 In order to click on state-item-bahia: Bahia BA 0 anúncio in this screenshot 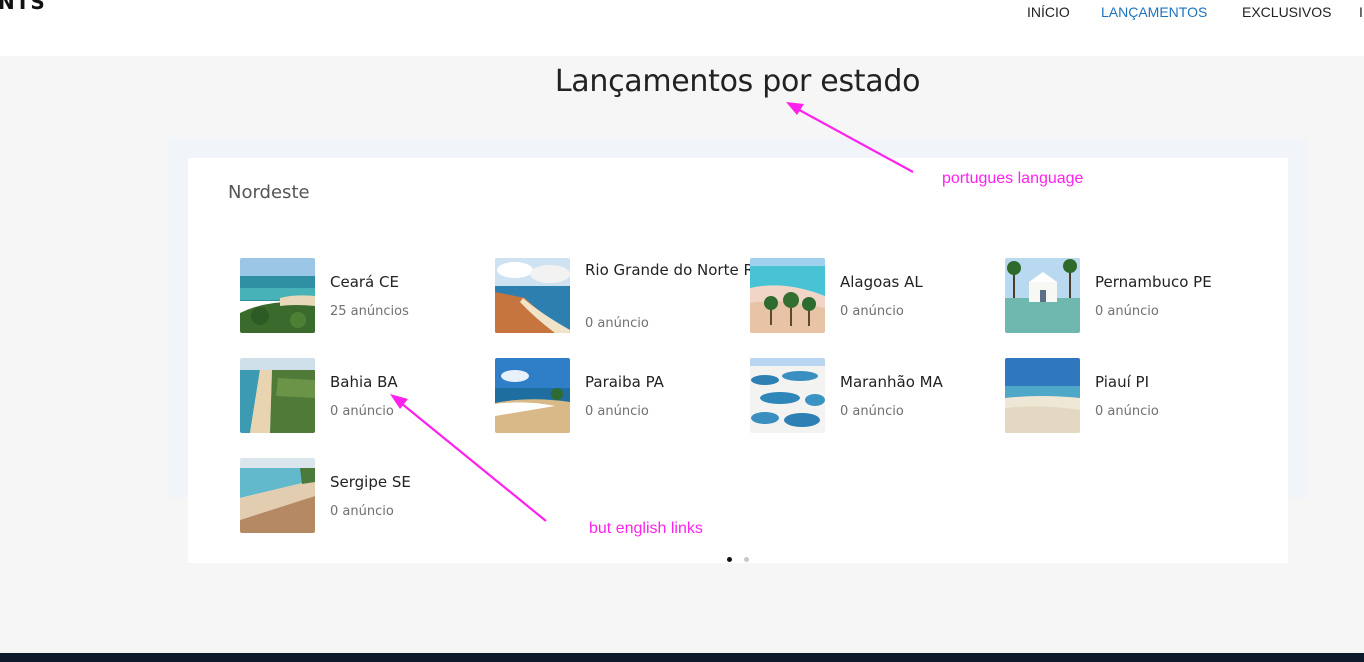, I will do `click(360, 395)`.